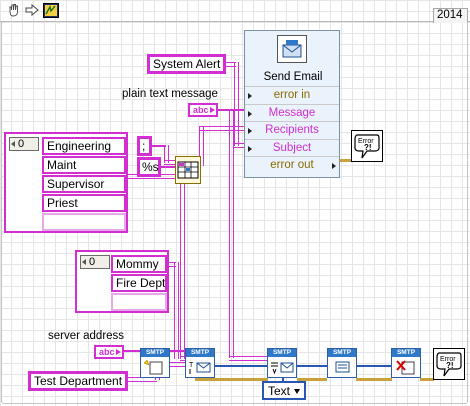 The height and width of the screenshot is (406, 470). What do you see at coordinates (235, 11) in the screenshot?
I see `toolbar: 2014` at bounding box center [235, 11].